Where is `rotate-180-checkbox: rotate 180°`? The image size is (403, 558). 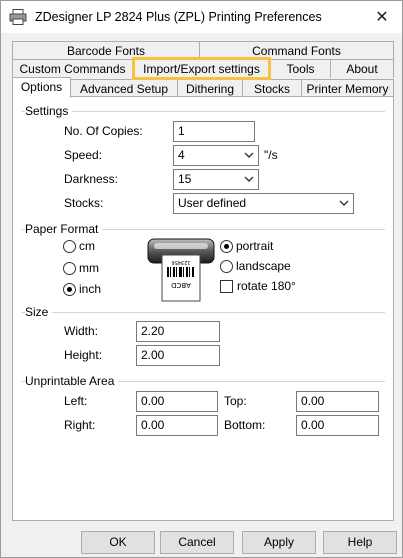 rotate-180-checkbox: rotate 180° is located at coordinates (258, 286).